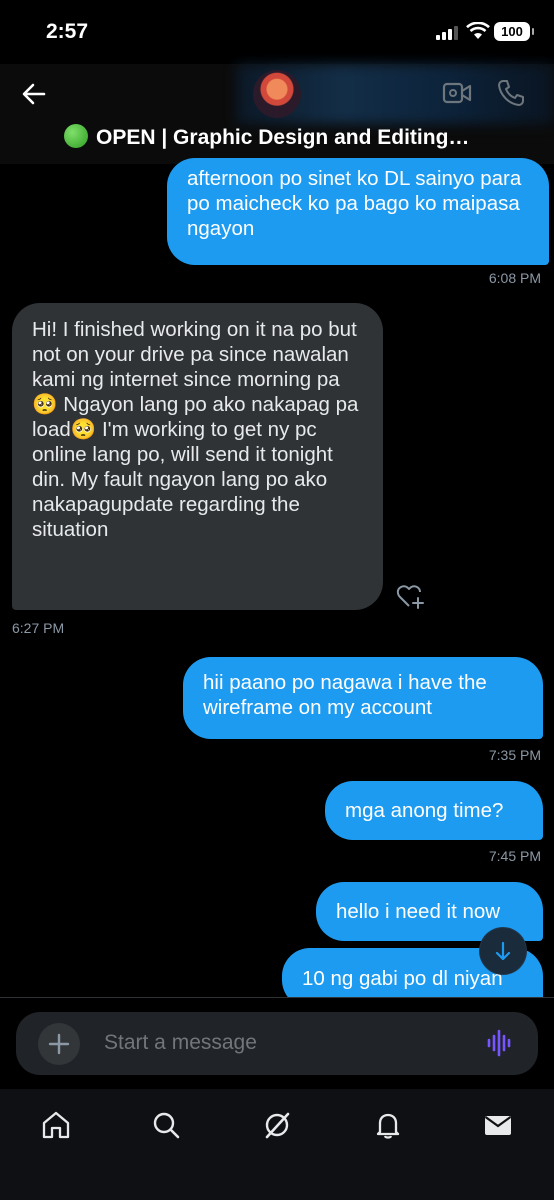 This screenshot has height=1200, width=554. Describe the element at coordinates (411, 596) in the screenshot. I see `add-reaction-icon` at that location.